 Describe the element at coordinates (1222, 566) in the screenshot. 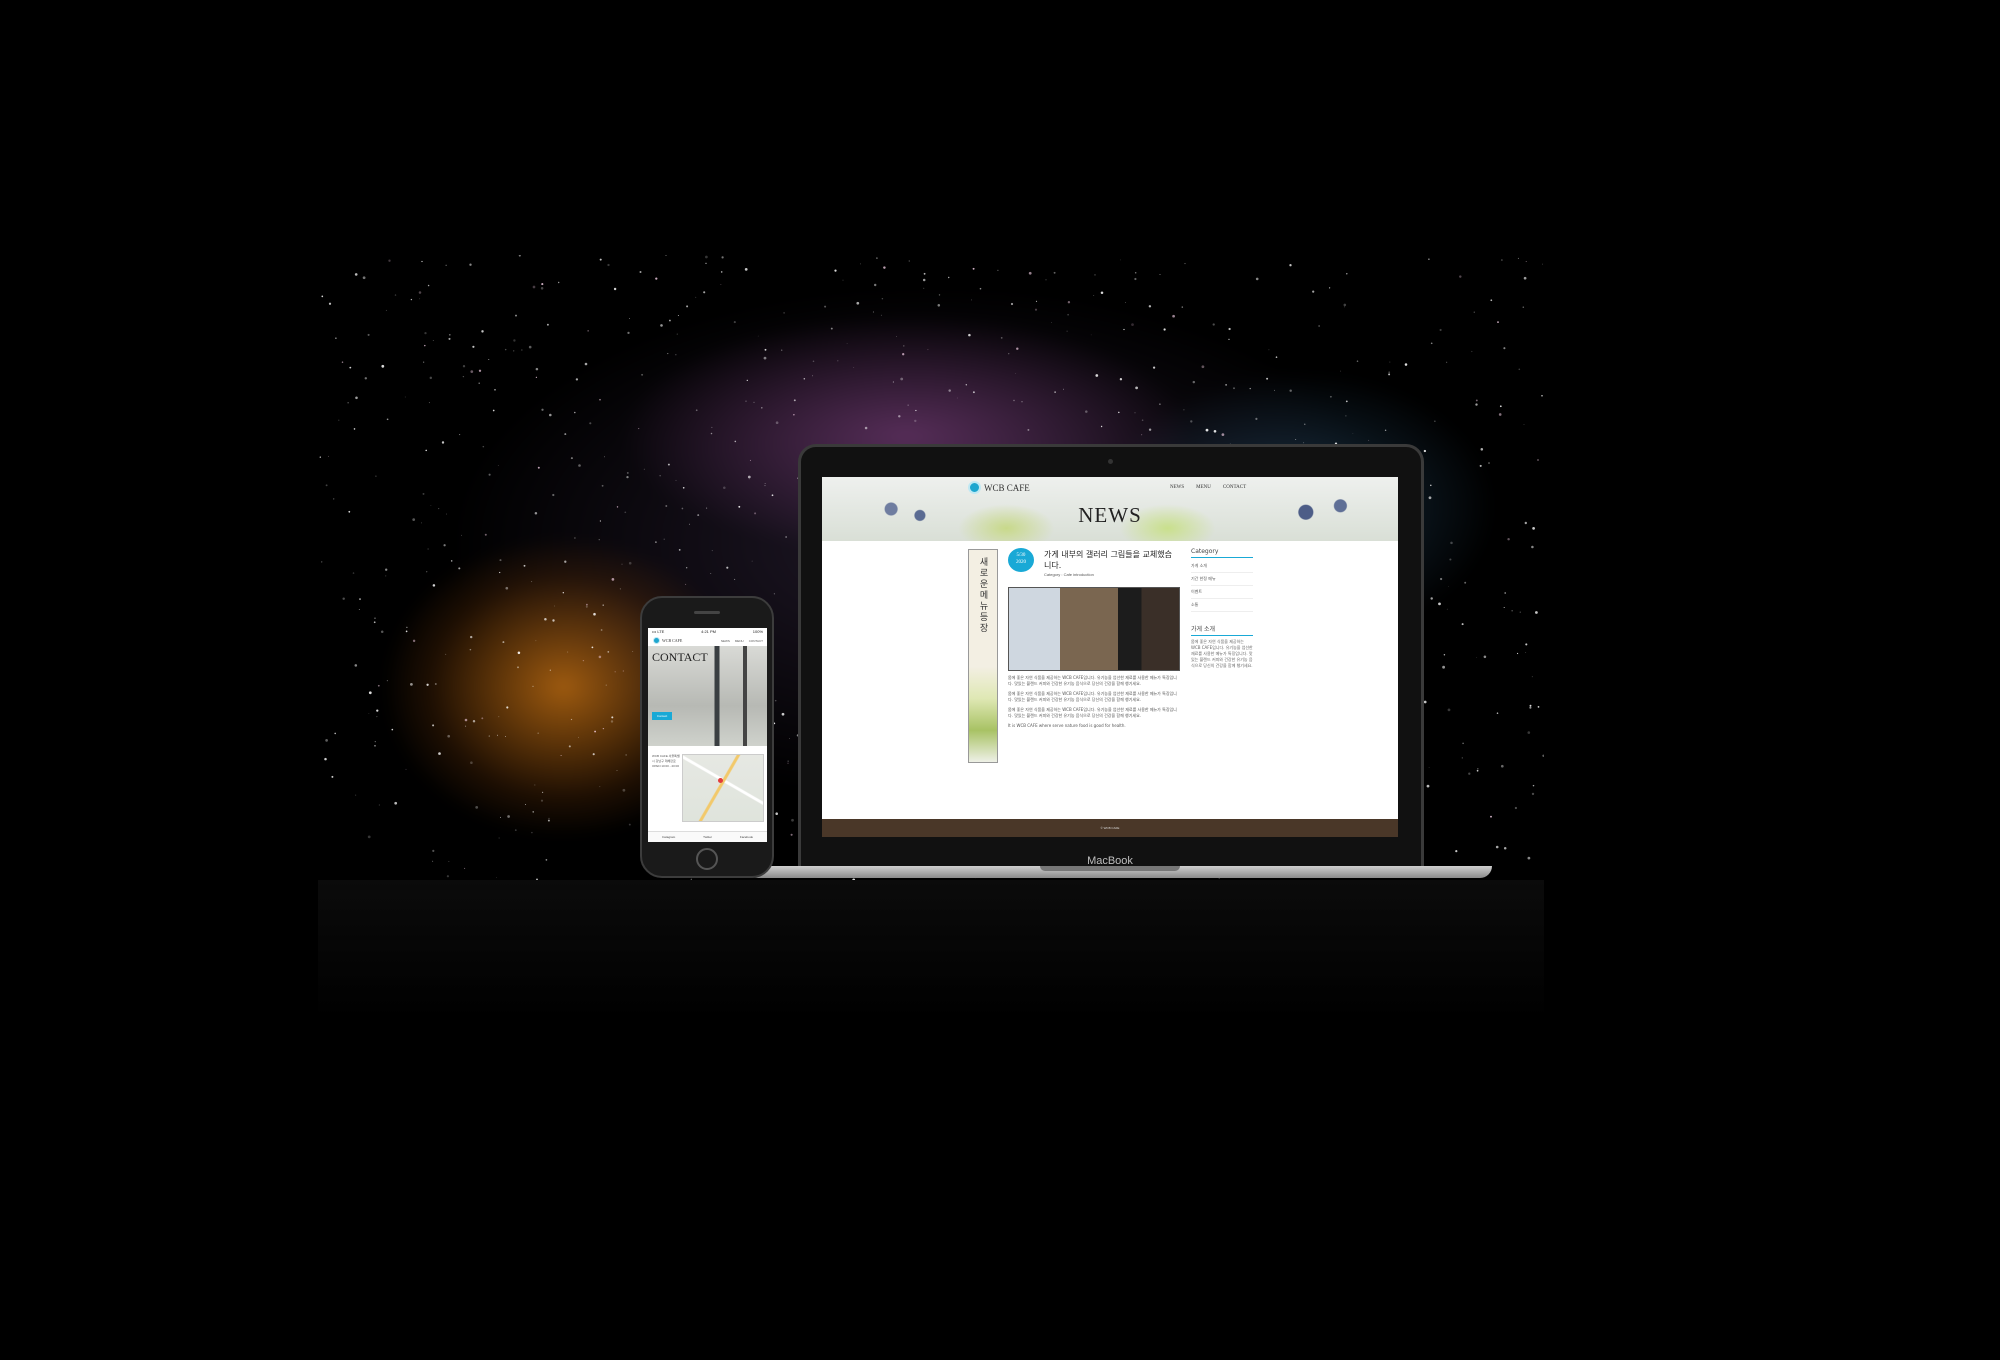

I see `sidebar-item-about: 가게 소개` at that location.